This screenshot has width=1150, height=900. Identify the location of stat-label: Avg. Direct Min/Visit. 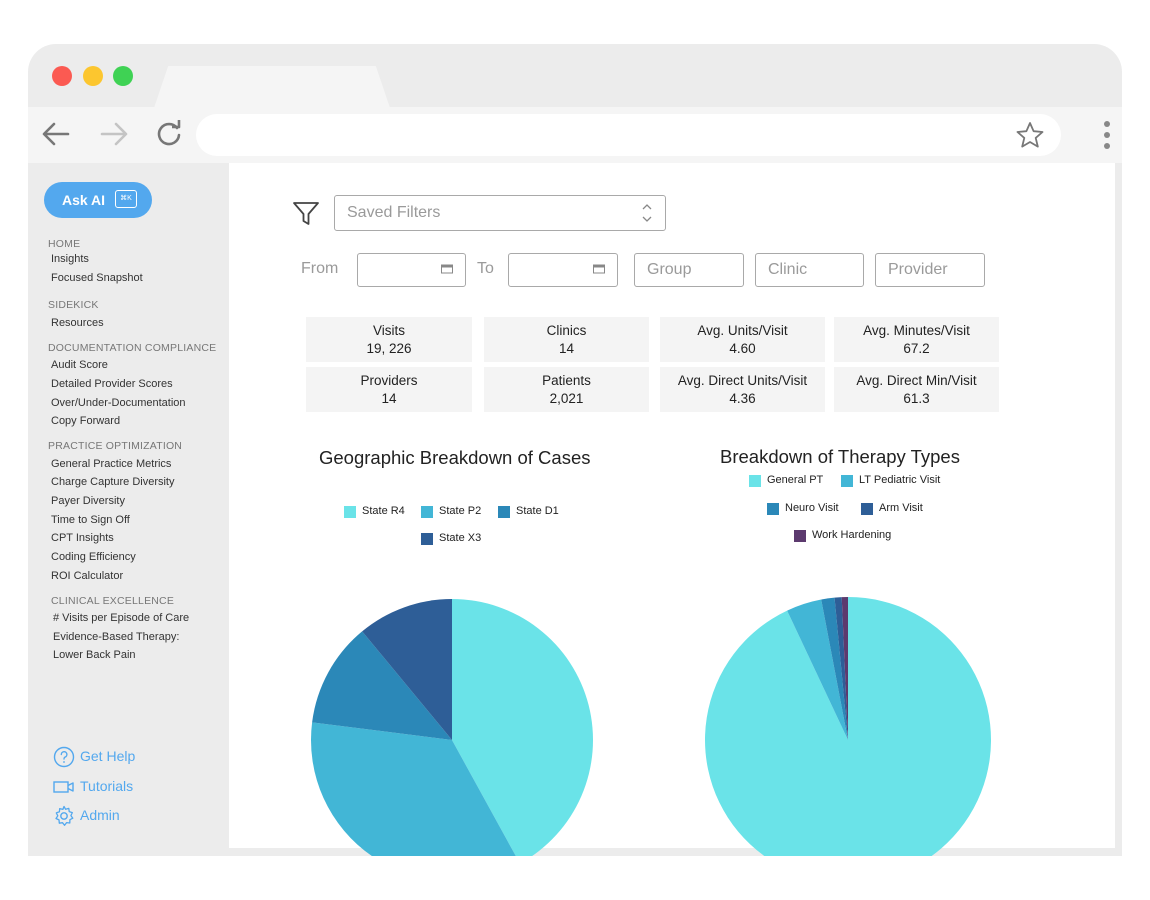
(916, 380).